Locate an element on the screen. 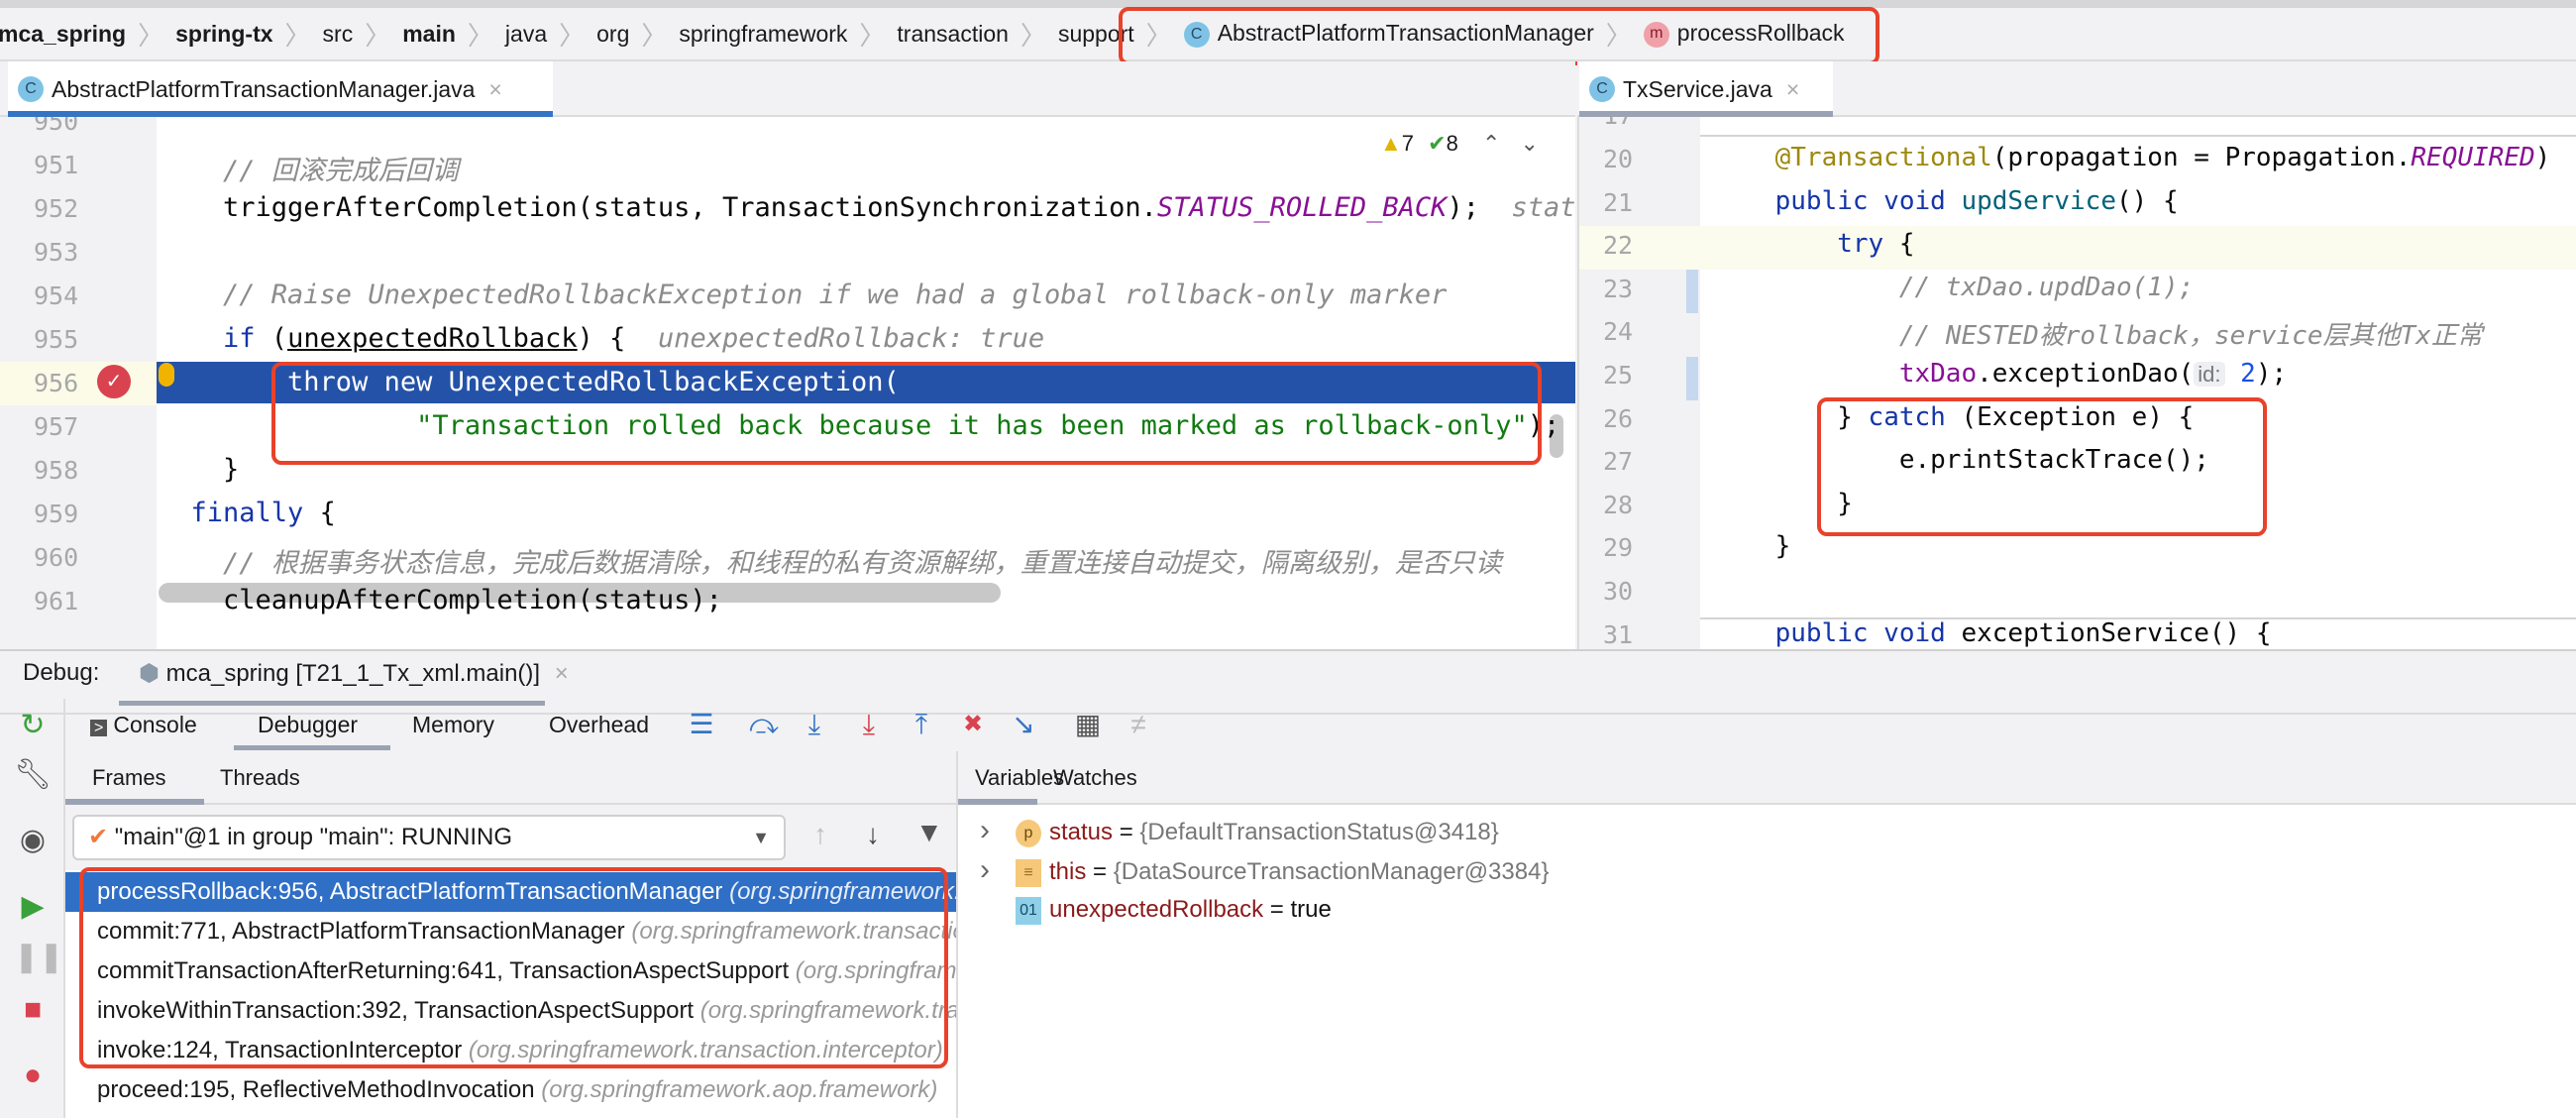 Image resolution: width=2576 pixels, height=1118 pixels. variable-type-icon: ≡ is located at coordinates (1028, 872).